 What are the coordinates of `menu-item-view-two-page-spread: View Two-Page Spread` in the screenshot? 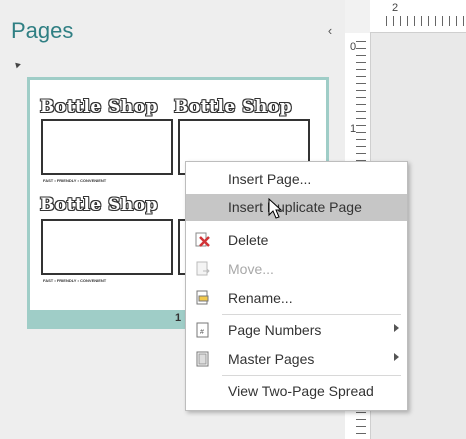 It's located at (296, 391).